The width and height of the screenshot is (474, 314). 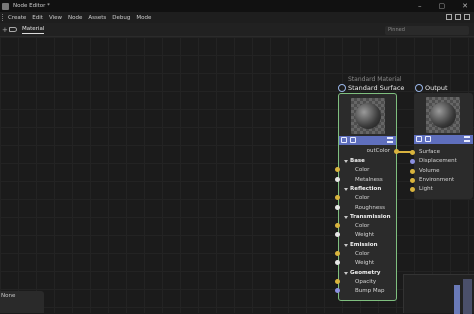 I want to click on output-input-row: Displacement, so click(x=443, y=161).